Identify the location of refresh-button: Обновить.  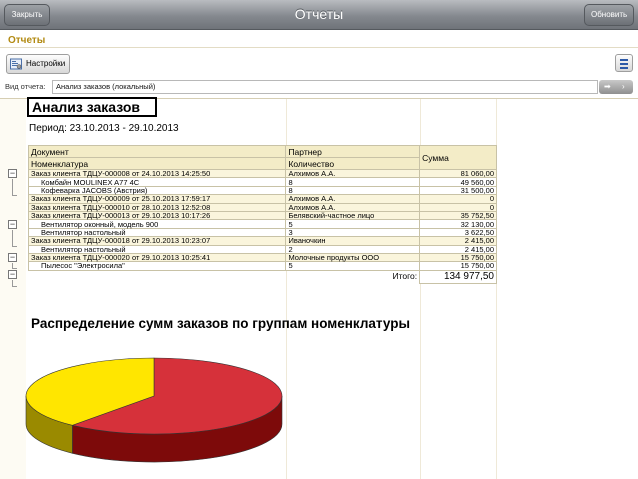
(609, 15).